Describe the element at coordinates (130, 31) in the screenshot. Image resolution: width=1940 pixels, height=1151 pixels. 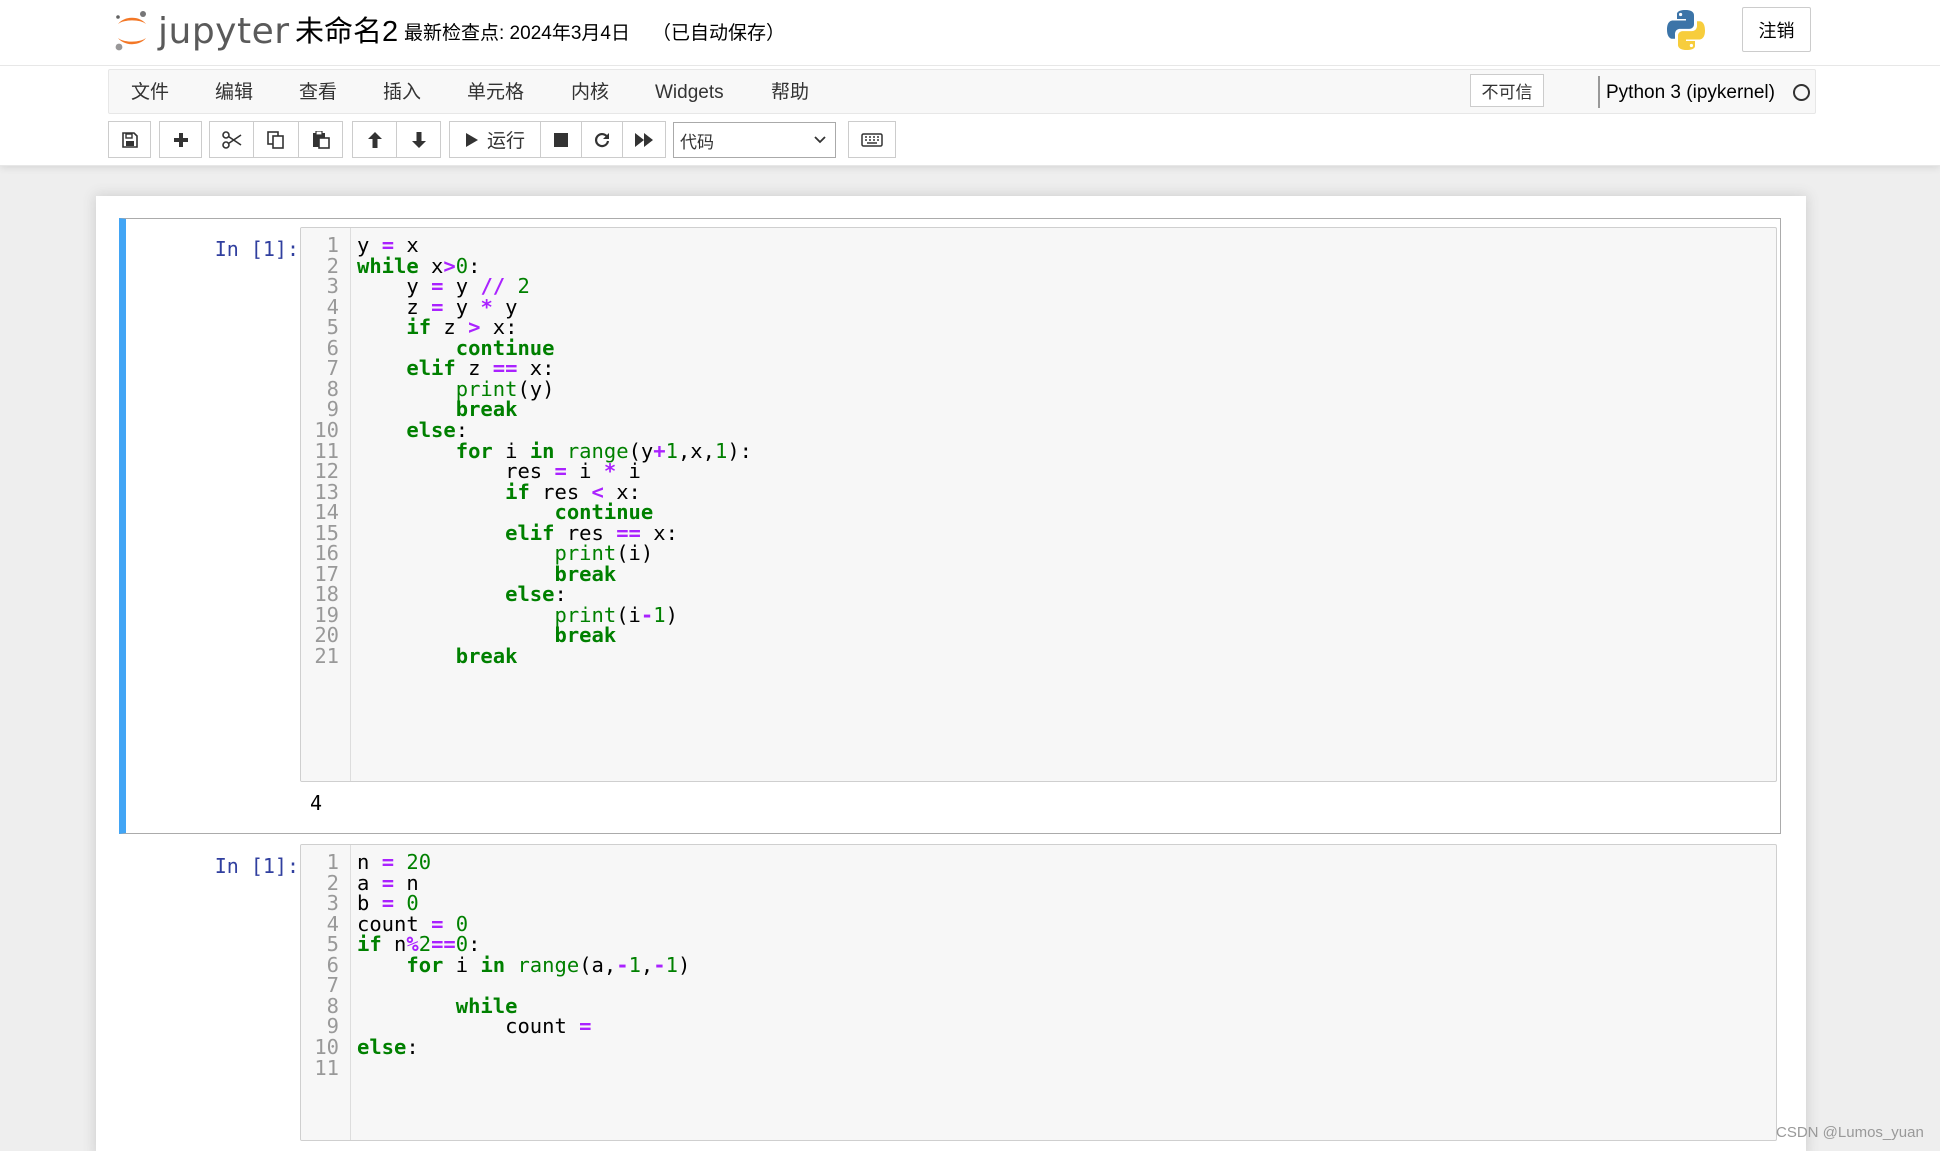
I see `jupyter-logo-icon` at that location.